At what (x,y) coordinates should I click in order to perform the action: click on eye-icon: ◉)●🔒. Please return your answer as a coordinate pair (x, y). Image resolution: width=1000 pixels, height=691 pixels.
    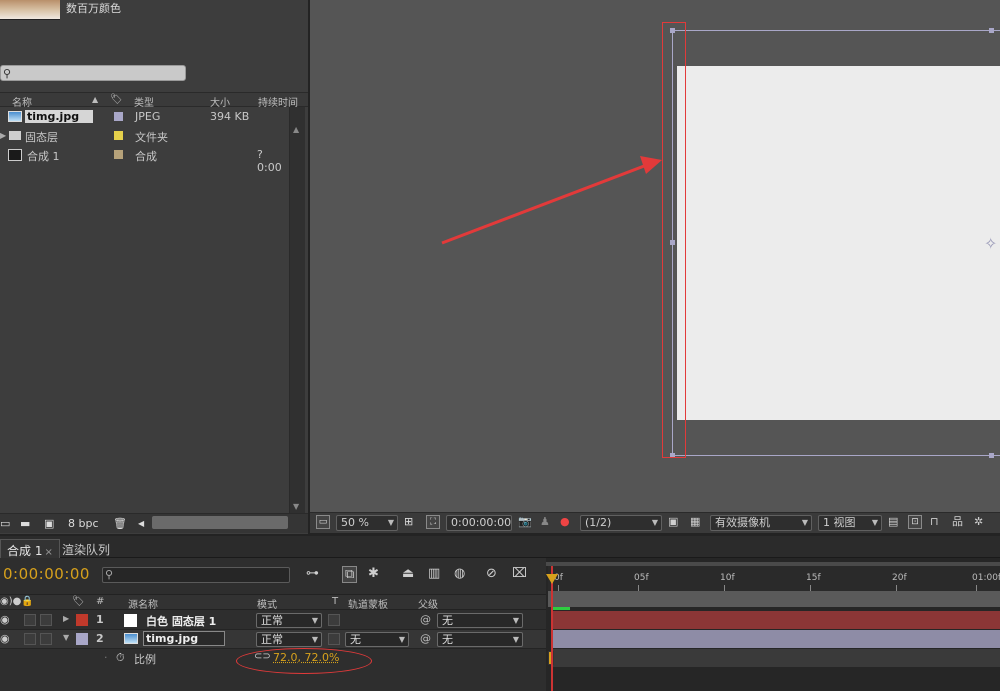
    Looking at the image, I should click on (17, 601).